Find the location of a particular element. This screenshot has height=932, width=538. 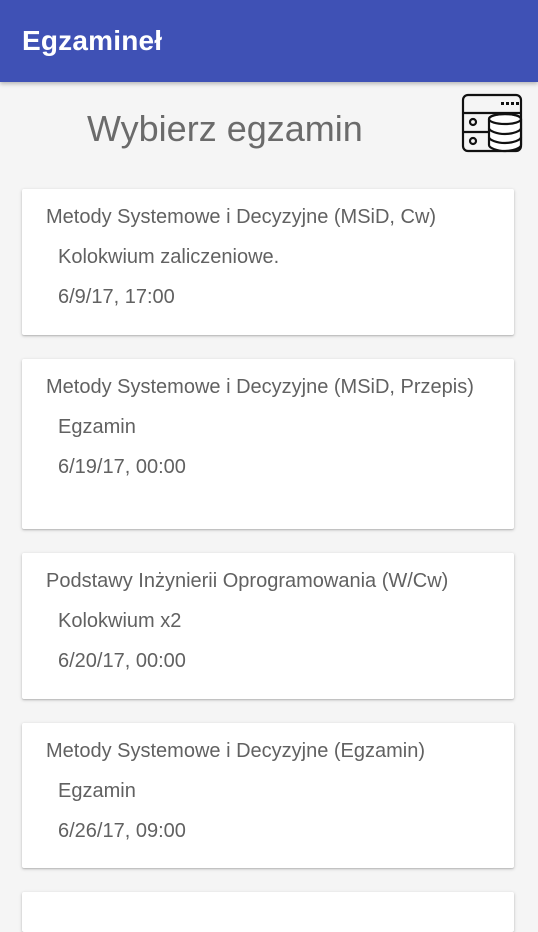

exam-date: 6/20/17, 00:00 is located at coordinates (122, 661).